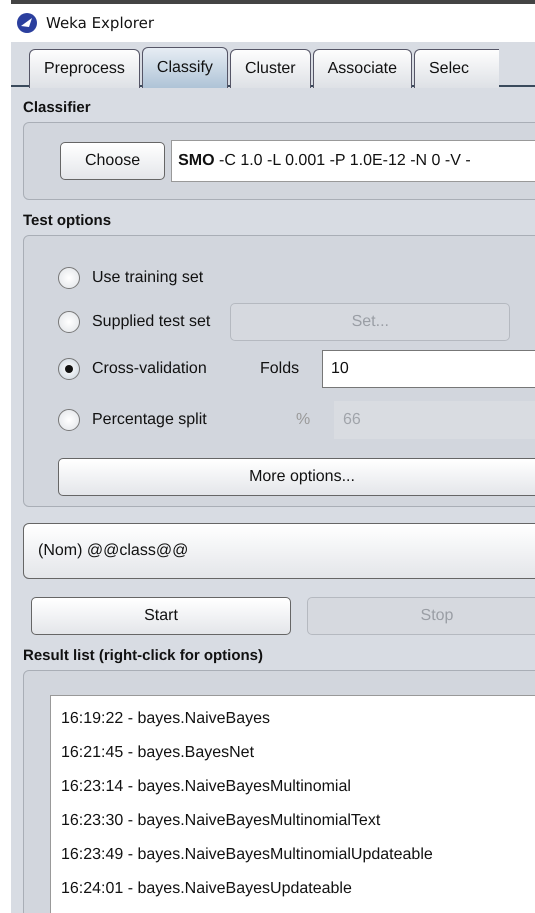 The image size is (535, 913). Describe the element at coordinates (151, 322) in the screenshot. I see `radio-label: Supplied test set` at that location.